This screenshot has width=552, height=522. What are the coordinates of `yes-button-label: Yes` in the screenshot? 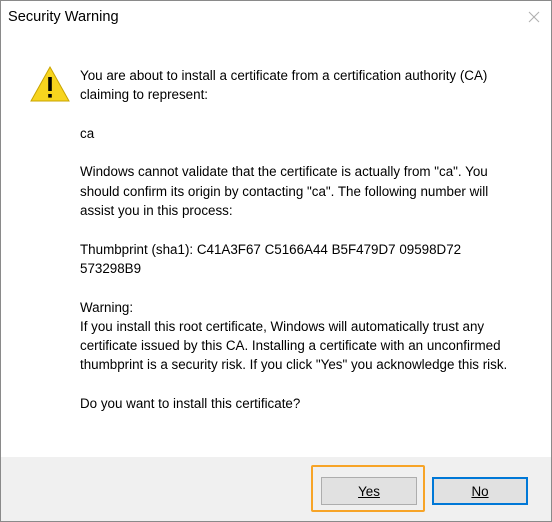 It's located at (369, 491).